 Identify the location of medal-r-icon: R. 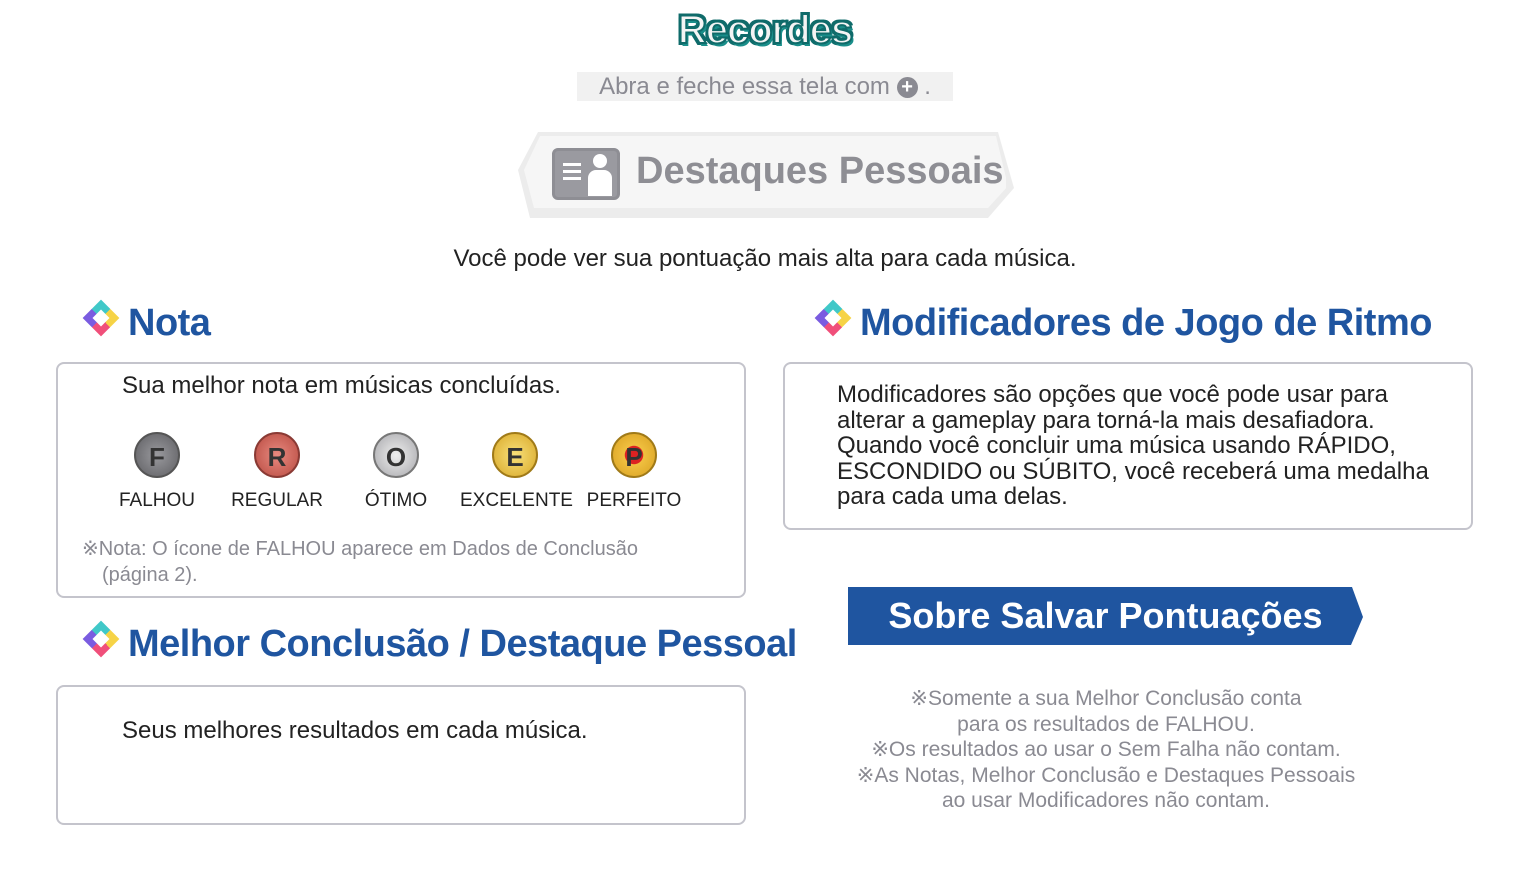
(277, 455).